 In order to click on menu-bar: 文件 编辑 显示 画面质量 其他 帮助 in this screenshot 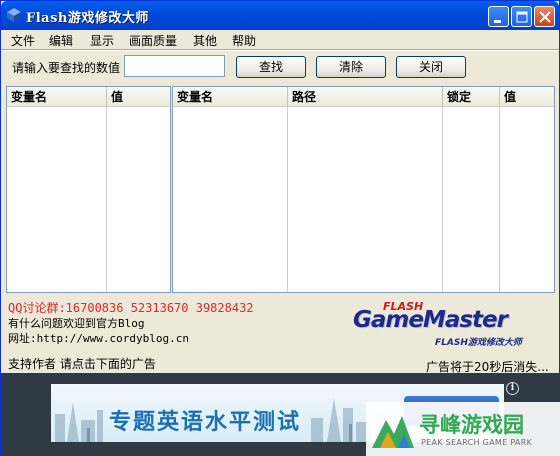, I will do `click(280, 39)`.